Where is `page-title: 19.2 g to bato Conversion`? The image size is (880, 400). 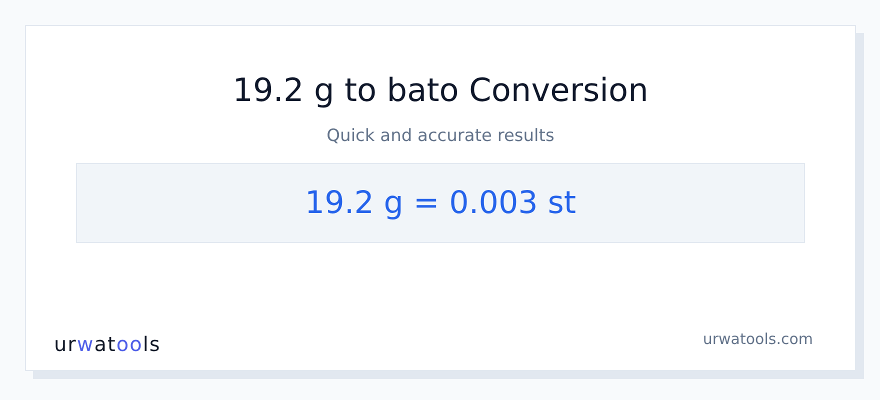
page-title: 19.2 g to bato Conversion is located at coordinates (440, 90).